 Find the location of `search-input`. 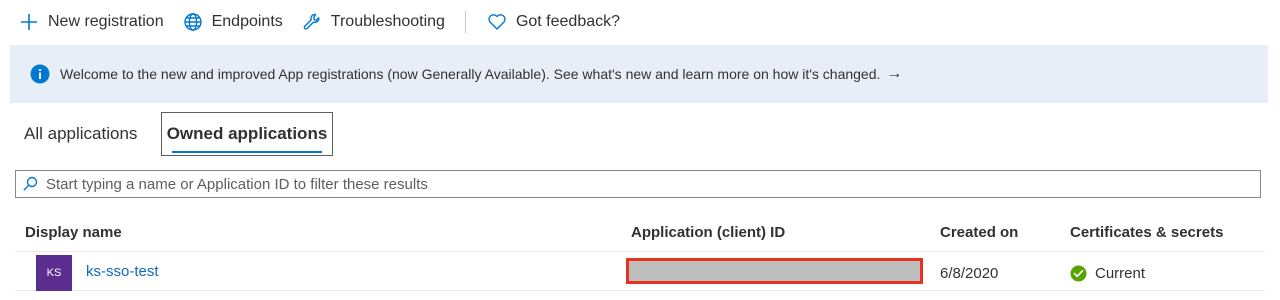

search-input is located at coordinates (652, 184).